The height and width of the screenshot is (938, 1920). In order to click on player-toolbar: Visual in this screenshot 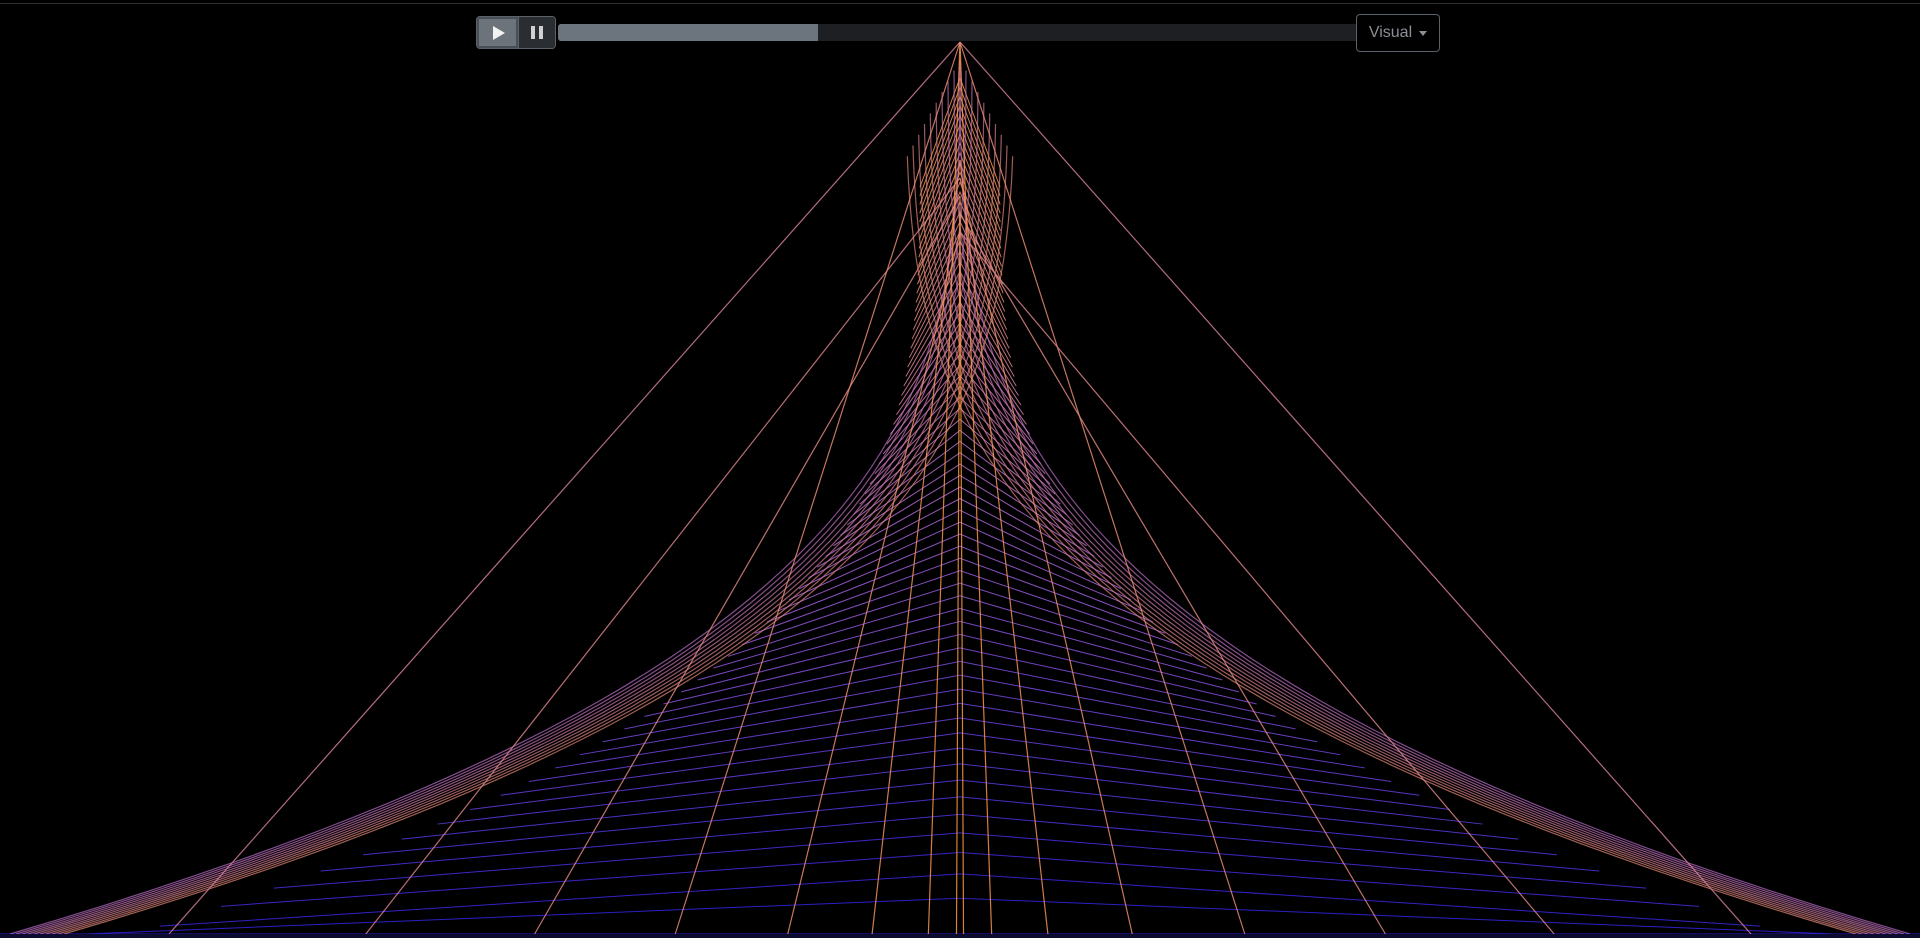, I will do `click(958, 33)`.